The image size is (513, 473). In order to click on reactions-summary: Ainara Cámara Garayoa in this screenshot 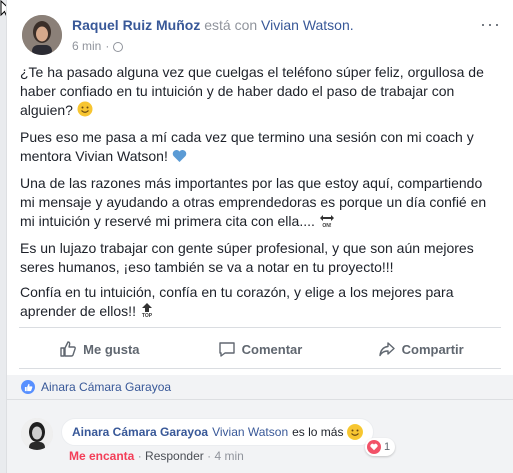, I will do `click(260, 387)`.